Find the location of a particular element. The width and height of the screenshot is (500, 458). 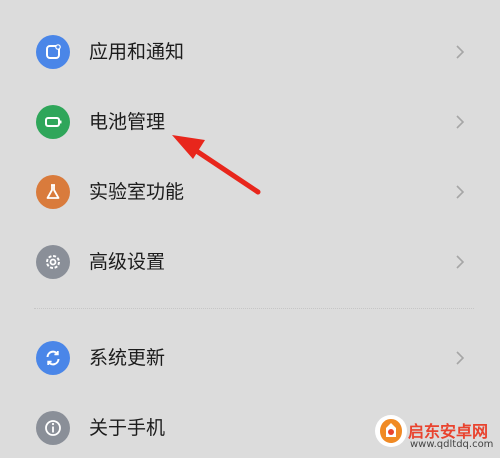

apps-notifications-icon is located at coordinates (53, 52).